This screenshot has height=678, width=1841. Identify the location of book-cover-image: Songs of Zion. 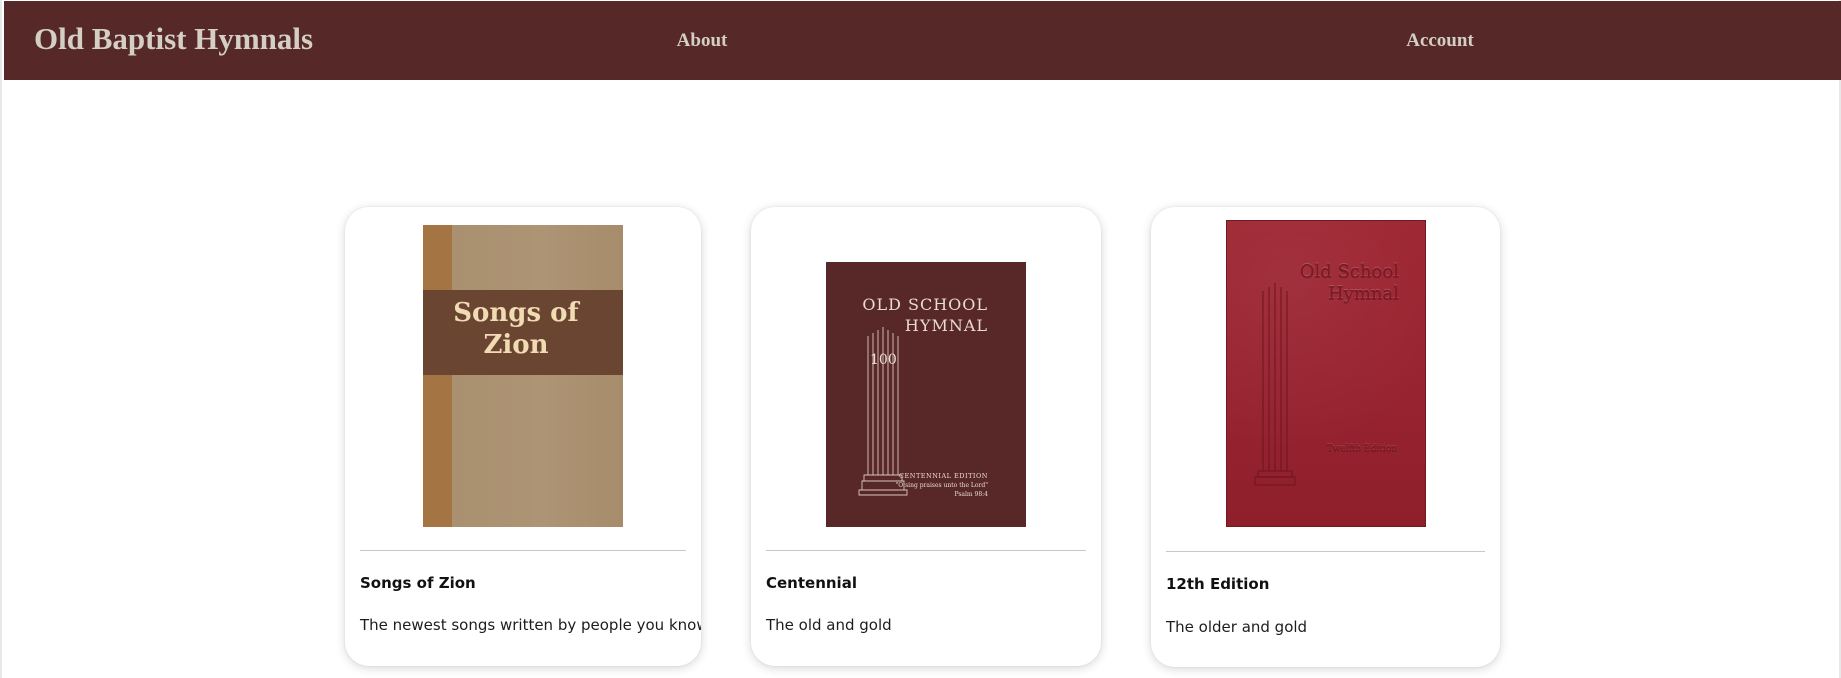
(523, 376).